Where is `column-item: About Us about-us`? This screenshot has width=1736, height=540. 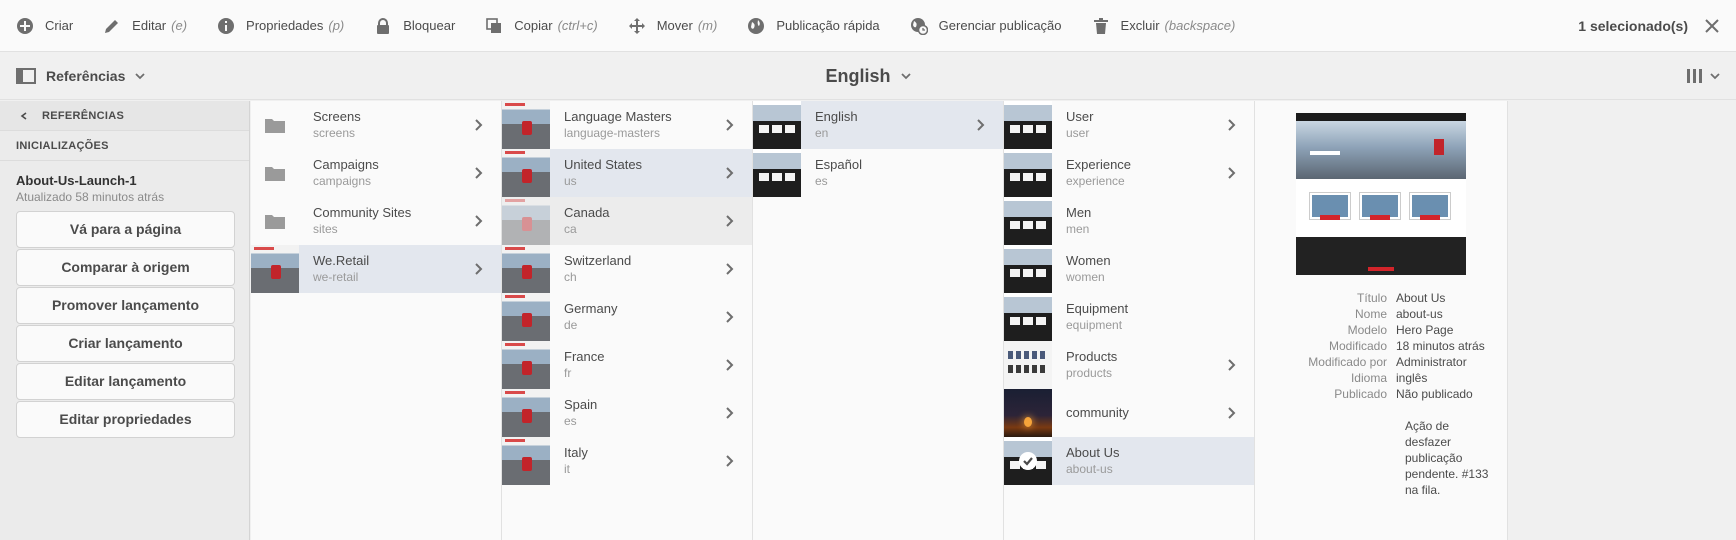
column-item: About Us about-us is located at coordinates (1129, 461).